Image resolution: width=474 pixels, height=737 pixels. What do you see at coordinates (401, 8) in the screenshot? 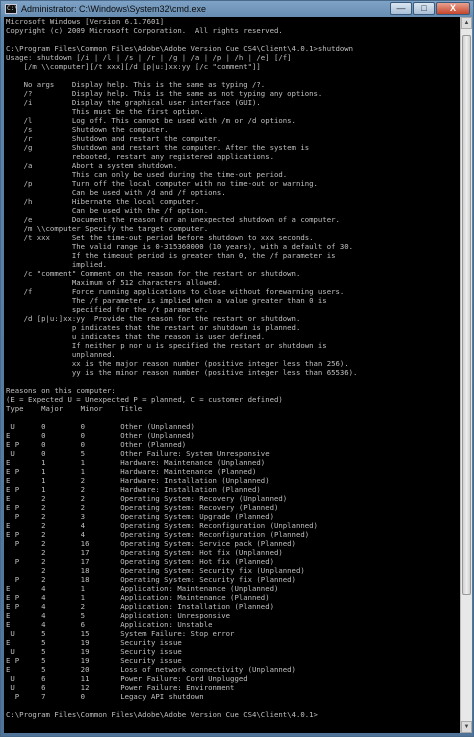
I see `minimize-button: —` at bounding box center [401, 8].